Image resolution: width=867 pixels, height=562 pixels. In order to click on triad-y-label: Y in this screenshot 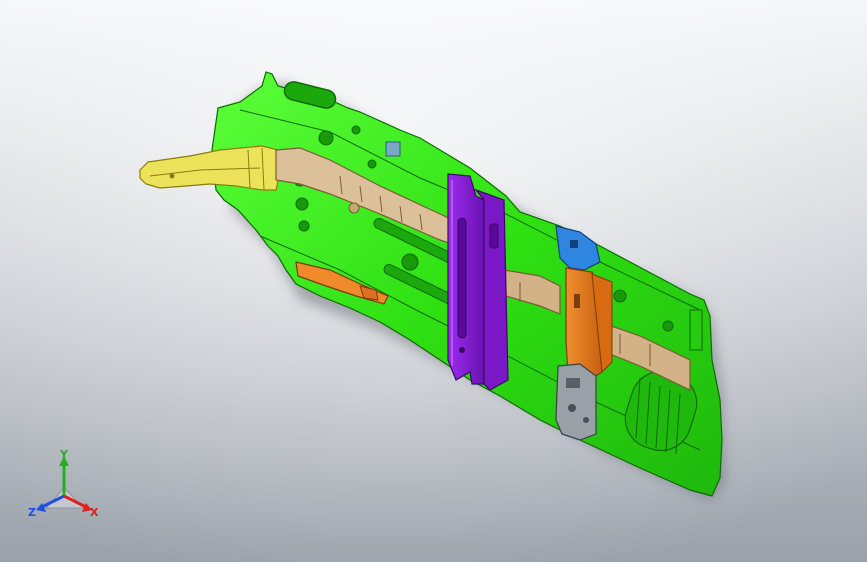, I will do `click(64, 454)`.